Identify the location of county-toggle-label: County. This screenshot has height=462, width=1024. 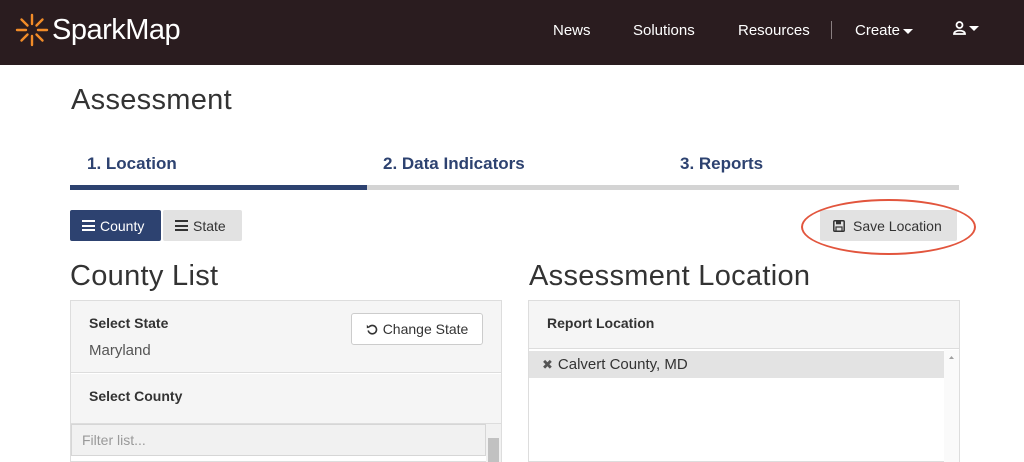
(122, 225).